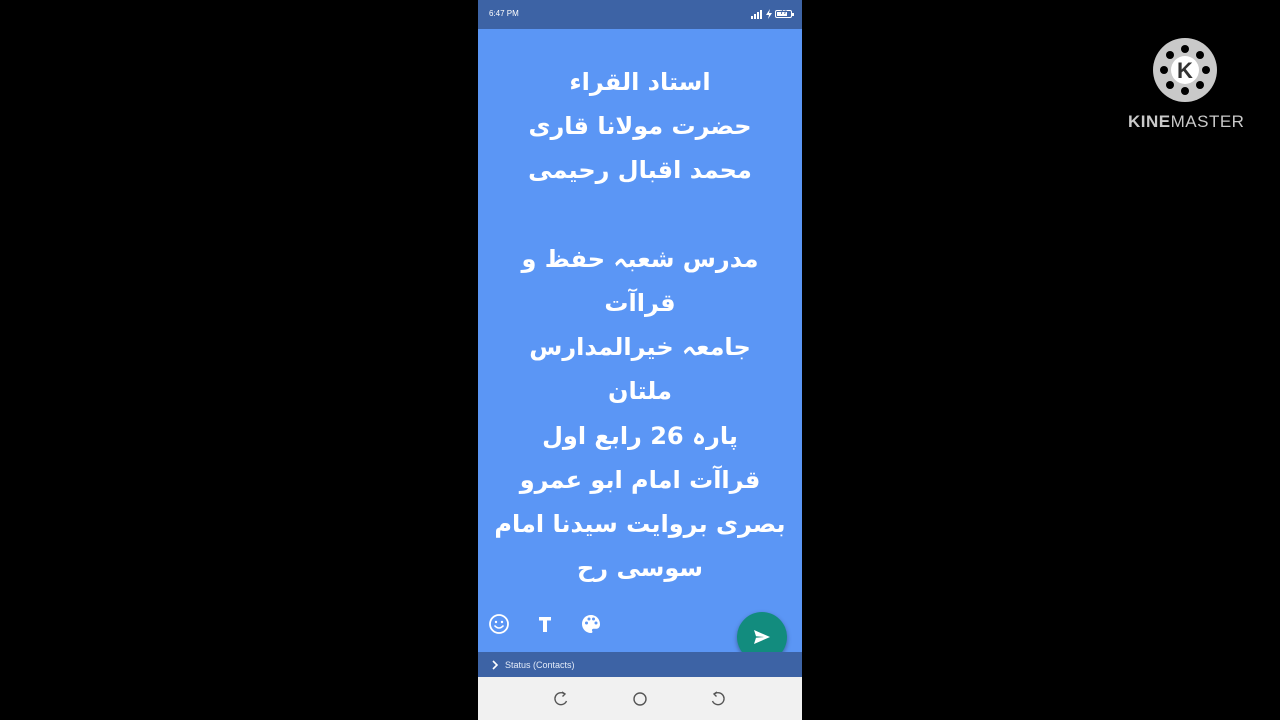 The image size is (1280, 720). I want to click on kinemaster-brand-a: KINE, so click(1149, 121).